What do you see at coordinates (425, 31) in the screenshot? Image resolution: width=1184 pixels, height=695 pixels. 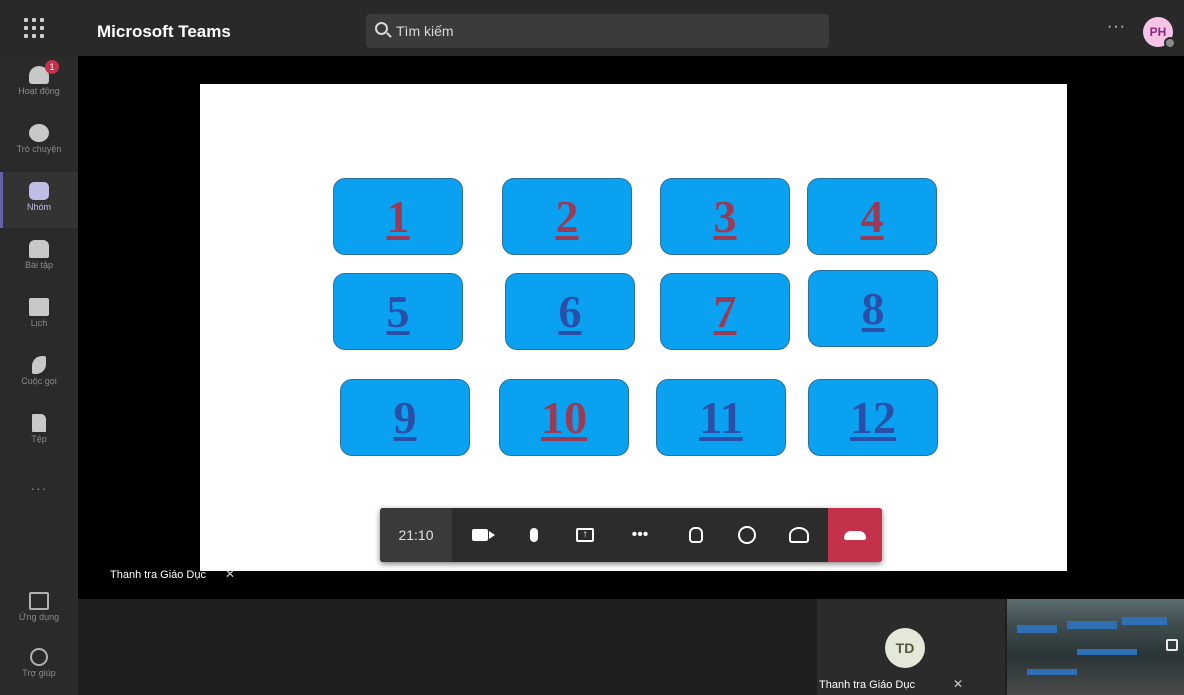 I see `search-placeholder: Tìm kiếm` at bounding box center [425, 31].